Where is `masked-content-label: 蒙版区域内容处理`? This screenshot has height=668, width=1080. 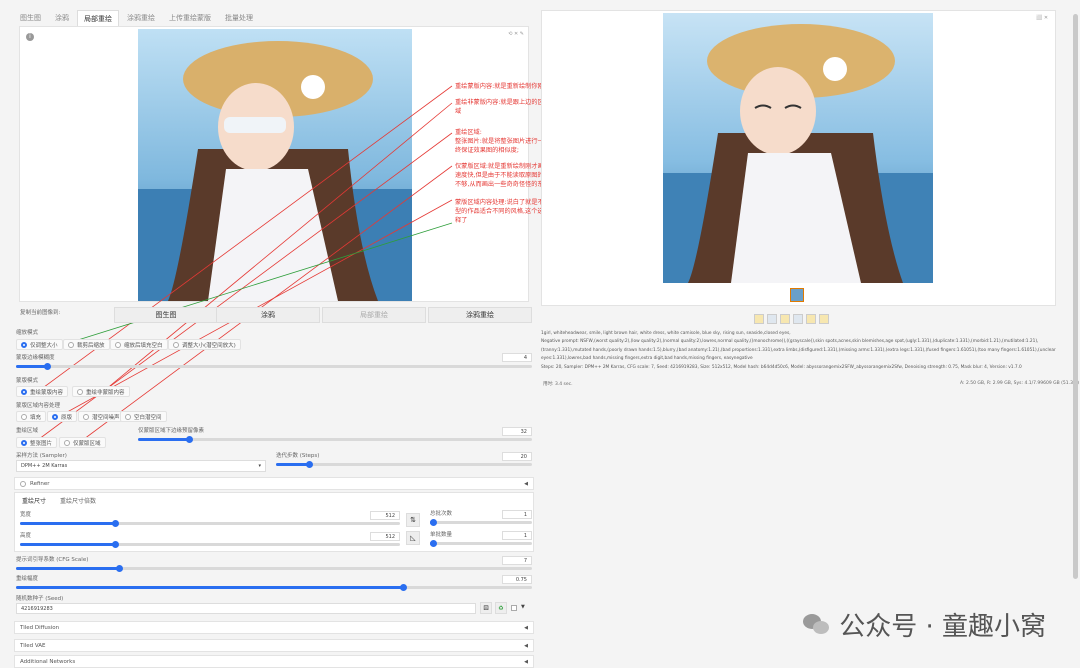
masked-content-label: 蒙版区域内容处理 is located at coordinates (38, 406).